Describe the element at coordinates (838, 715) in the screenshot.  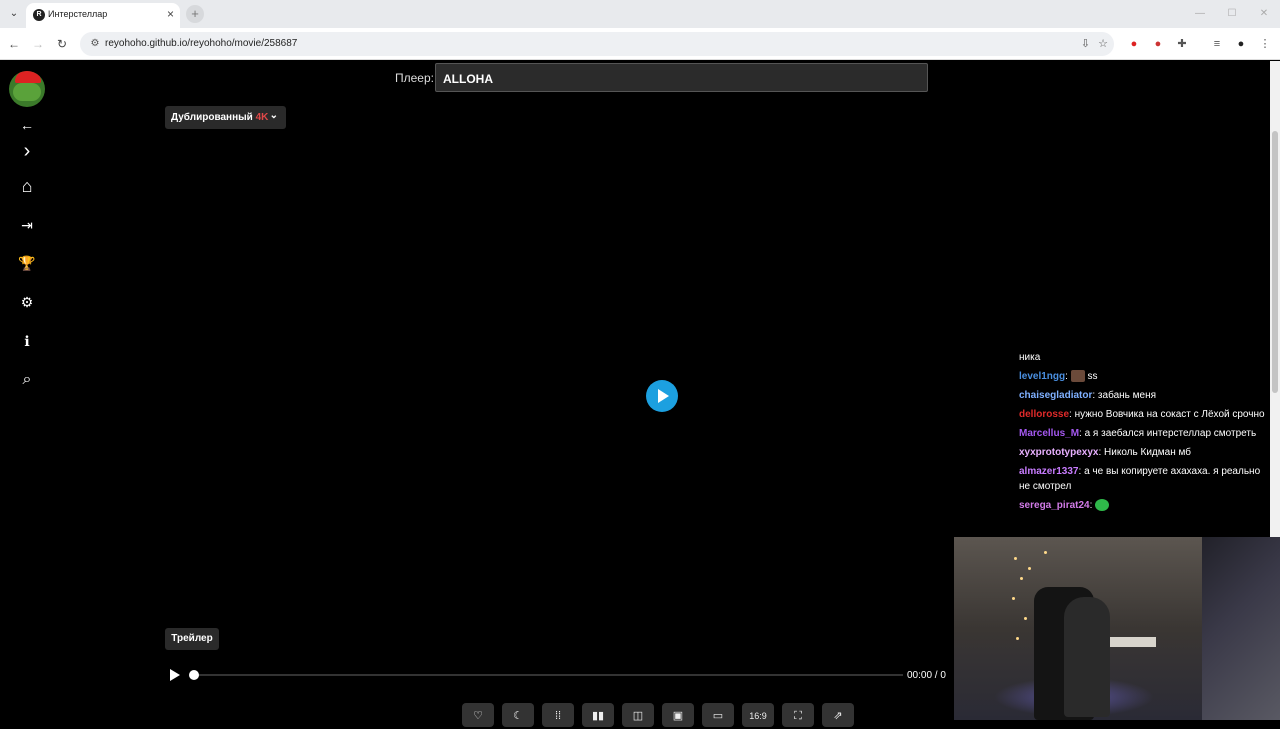
I see `external-icon: ⇗` at that location.